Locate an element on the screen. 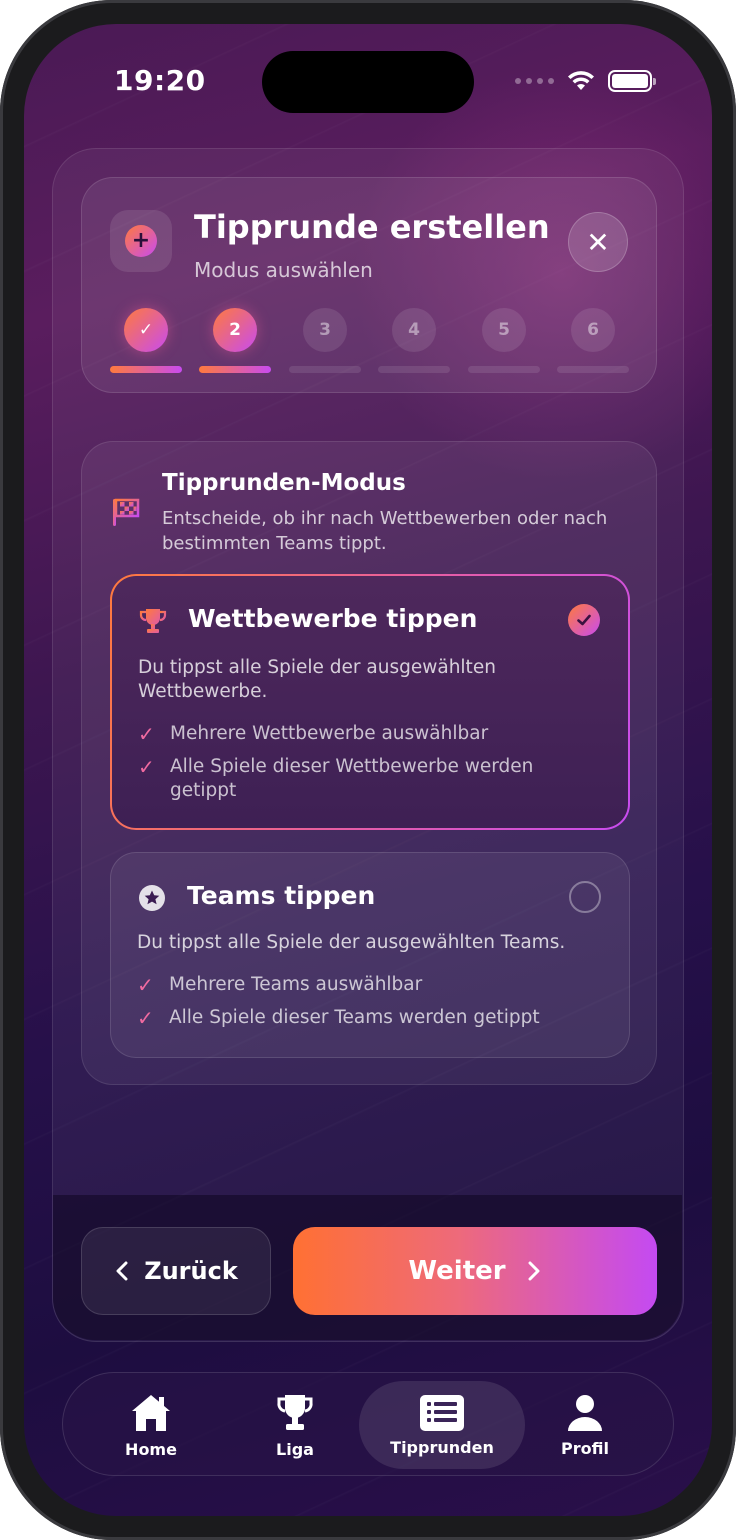 This screenshot has height=1540, width=736. feature-text: Mehrere Wettbewerbe auswählbar is located at coordinates (329, 733).